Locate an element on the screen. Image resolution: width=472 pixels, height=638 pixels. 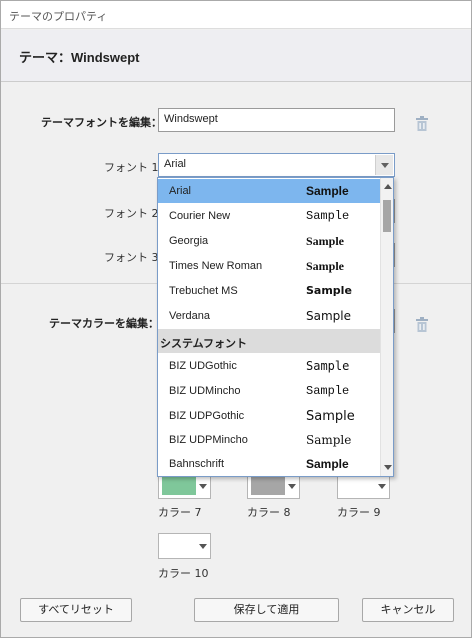
dropdown-item-biz-udpgothic: BIZ UDPGothic Sample is located at coordinates (269, 416).